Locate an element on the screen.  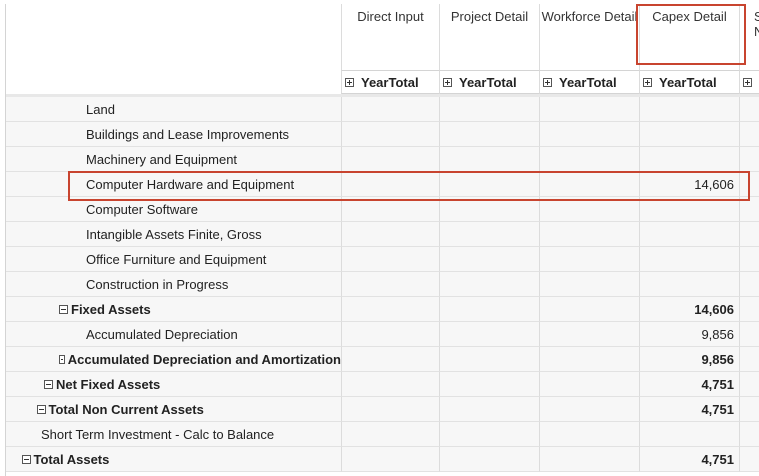
column-header-1: Direct Input is located at coordinates (390, 37).